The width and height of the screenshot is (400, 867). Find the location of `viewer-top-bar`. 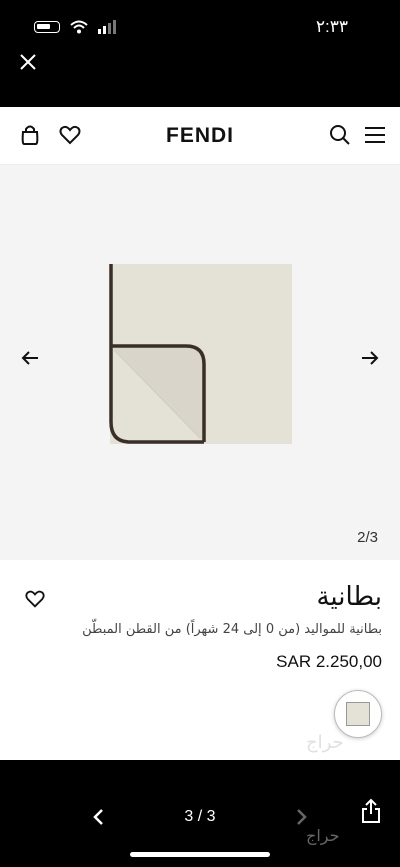

viewer-top-bar is located at coordinates (200, 76).